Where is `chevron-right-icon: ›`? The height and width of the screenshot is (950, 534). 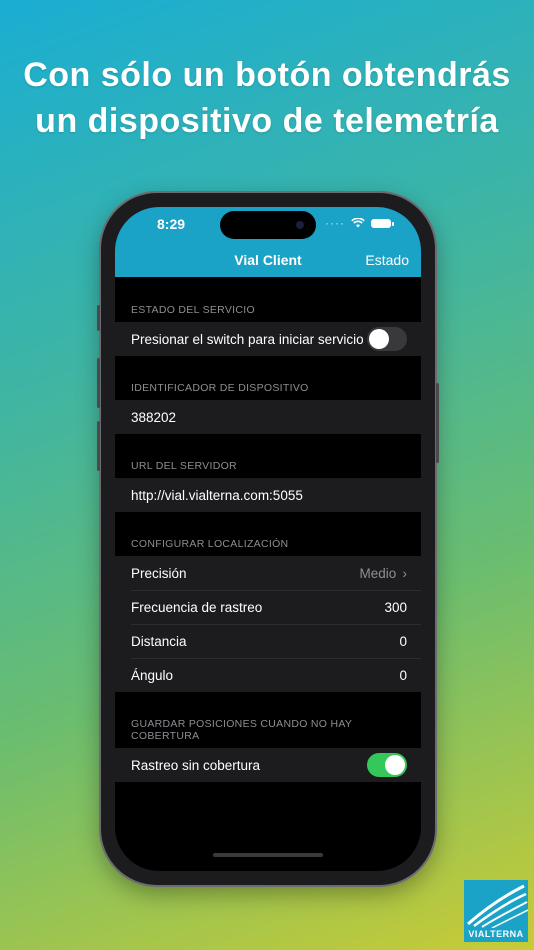
chevron-right-icon: › is located at coordinates (404, 573).